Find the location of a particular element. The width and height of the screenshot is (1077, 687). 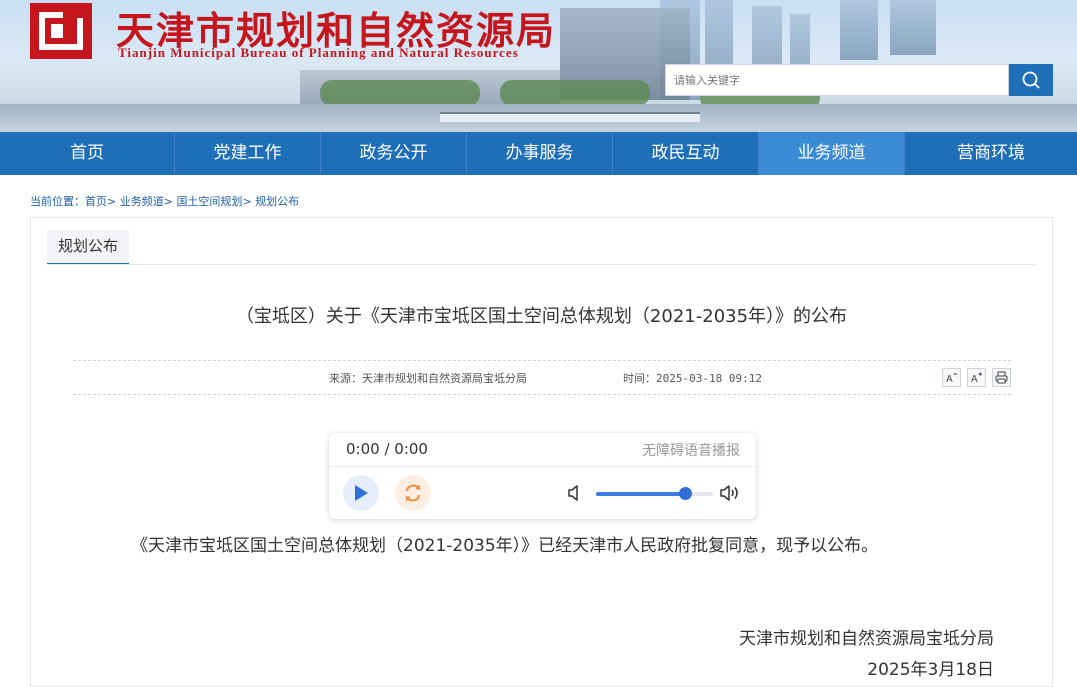

replay-button is located at coordinates (413, 493).